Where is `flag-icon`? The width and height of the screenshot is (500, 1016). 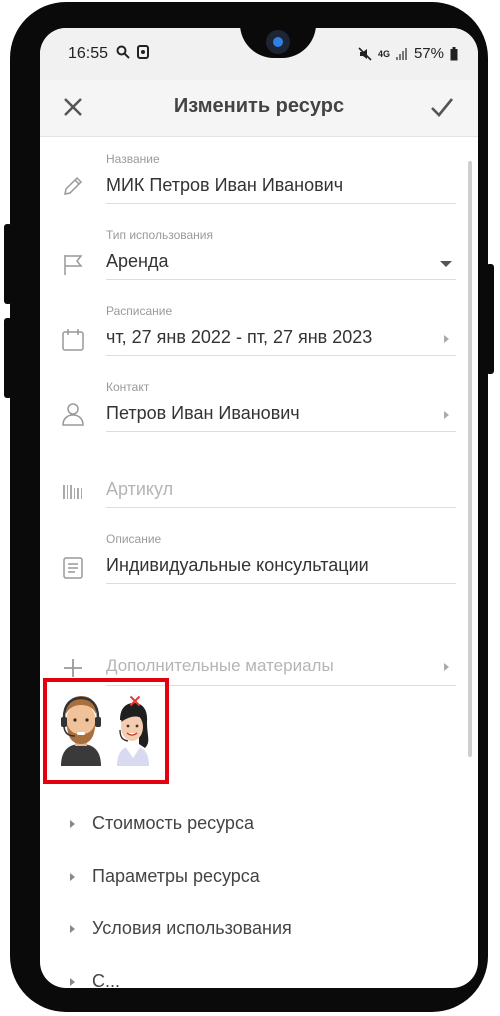 flag-icon is located at coordinates (73, 265).